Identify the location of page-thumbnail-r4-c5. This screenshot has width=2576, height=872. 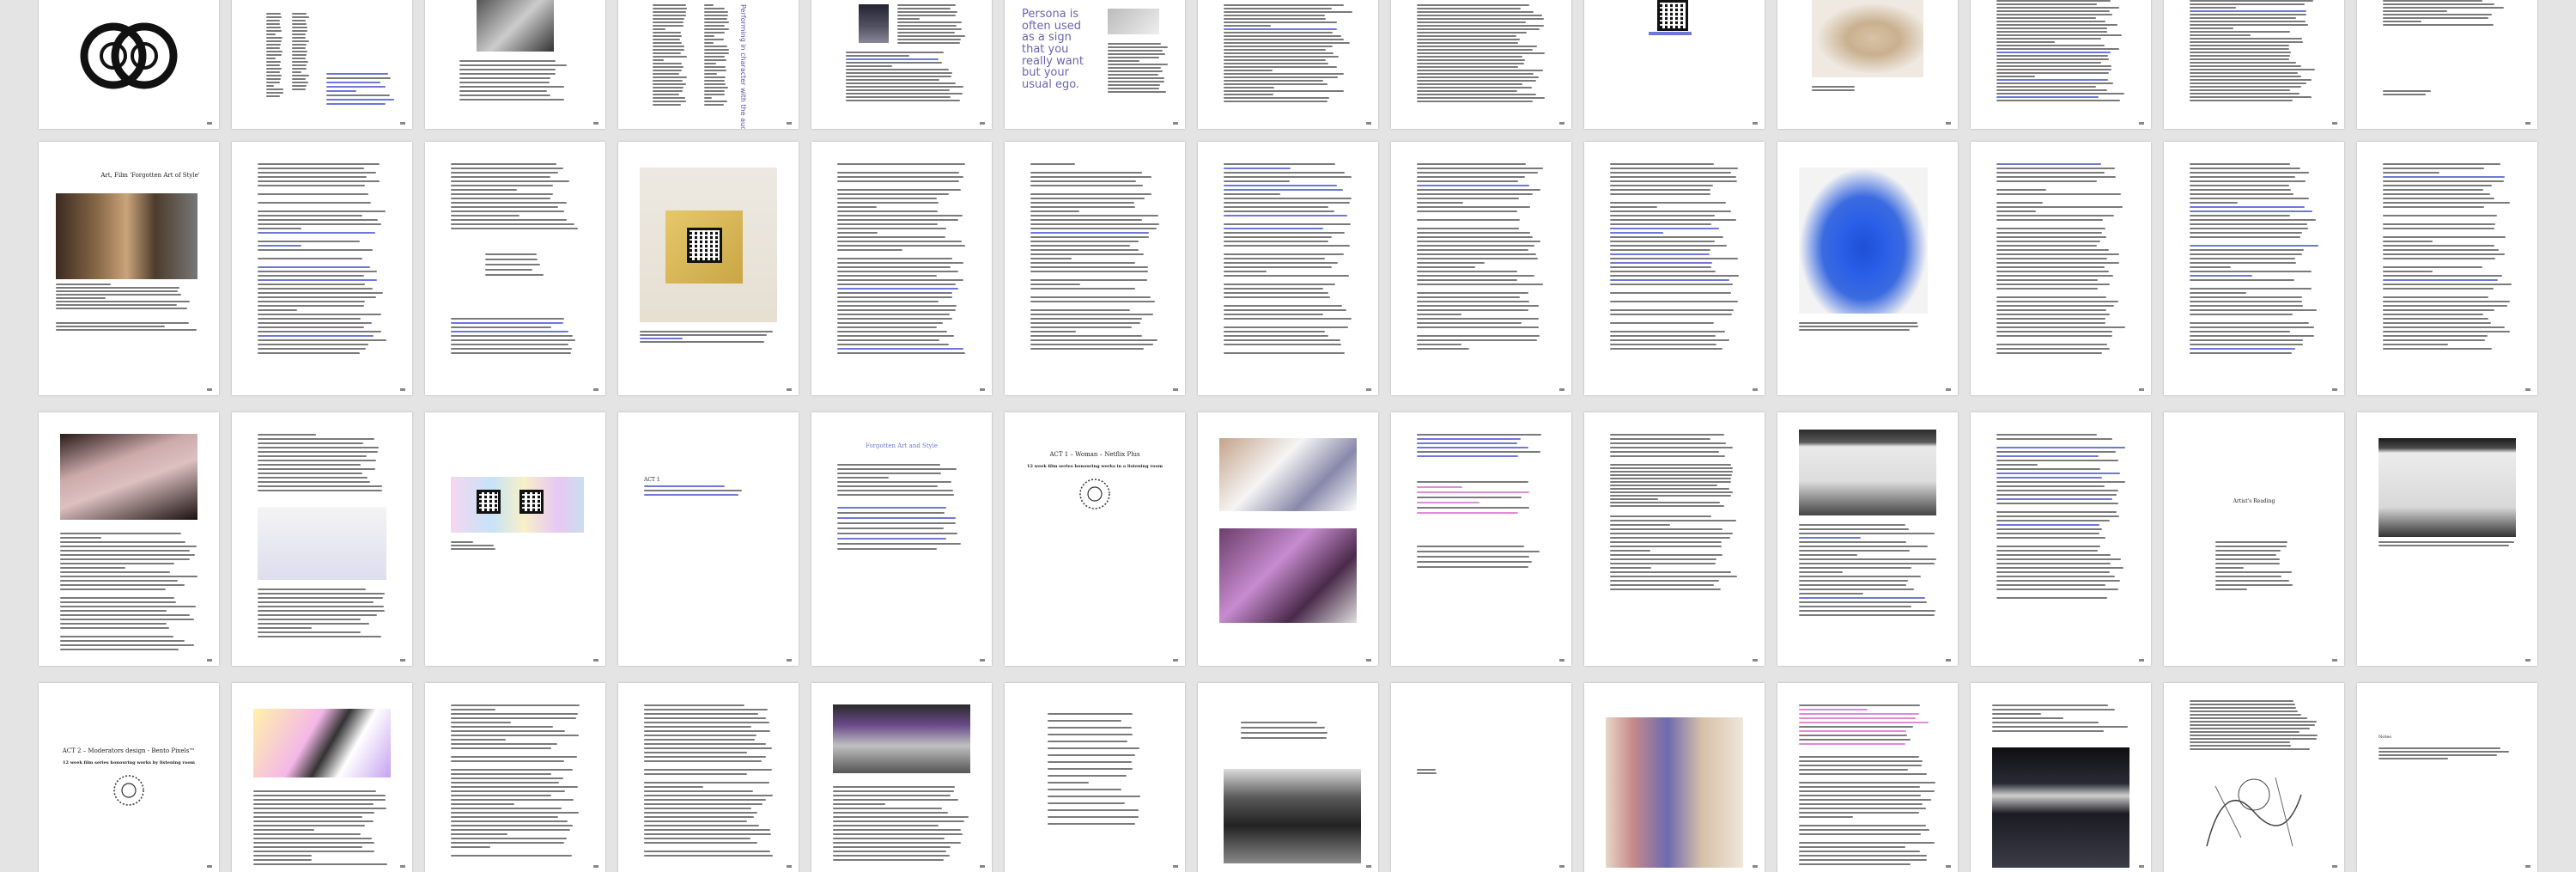
(902, 777).